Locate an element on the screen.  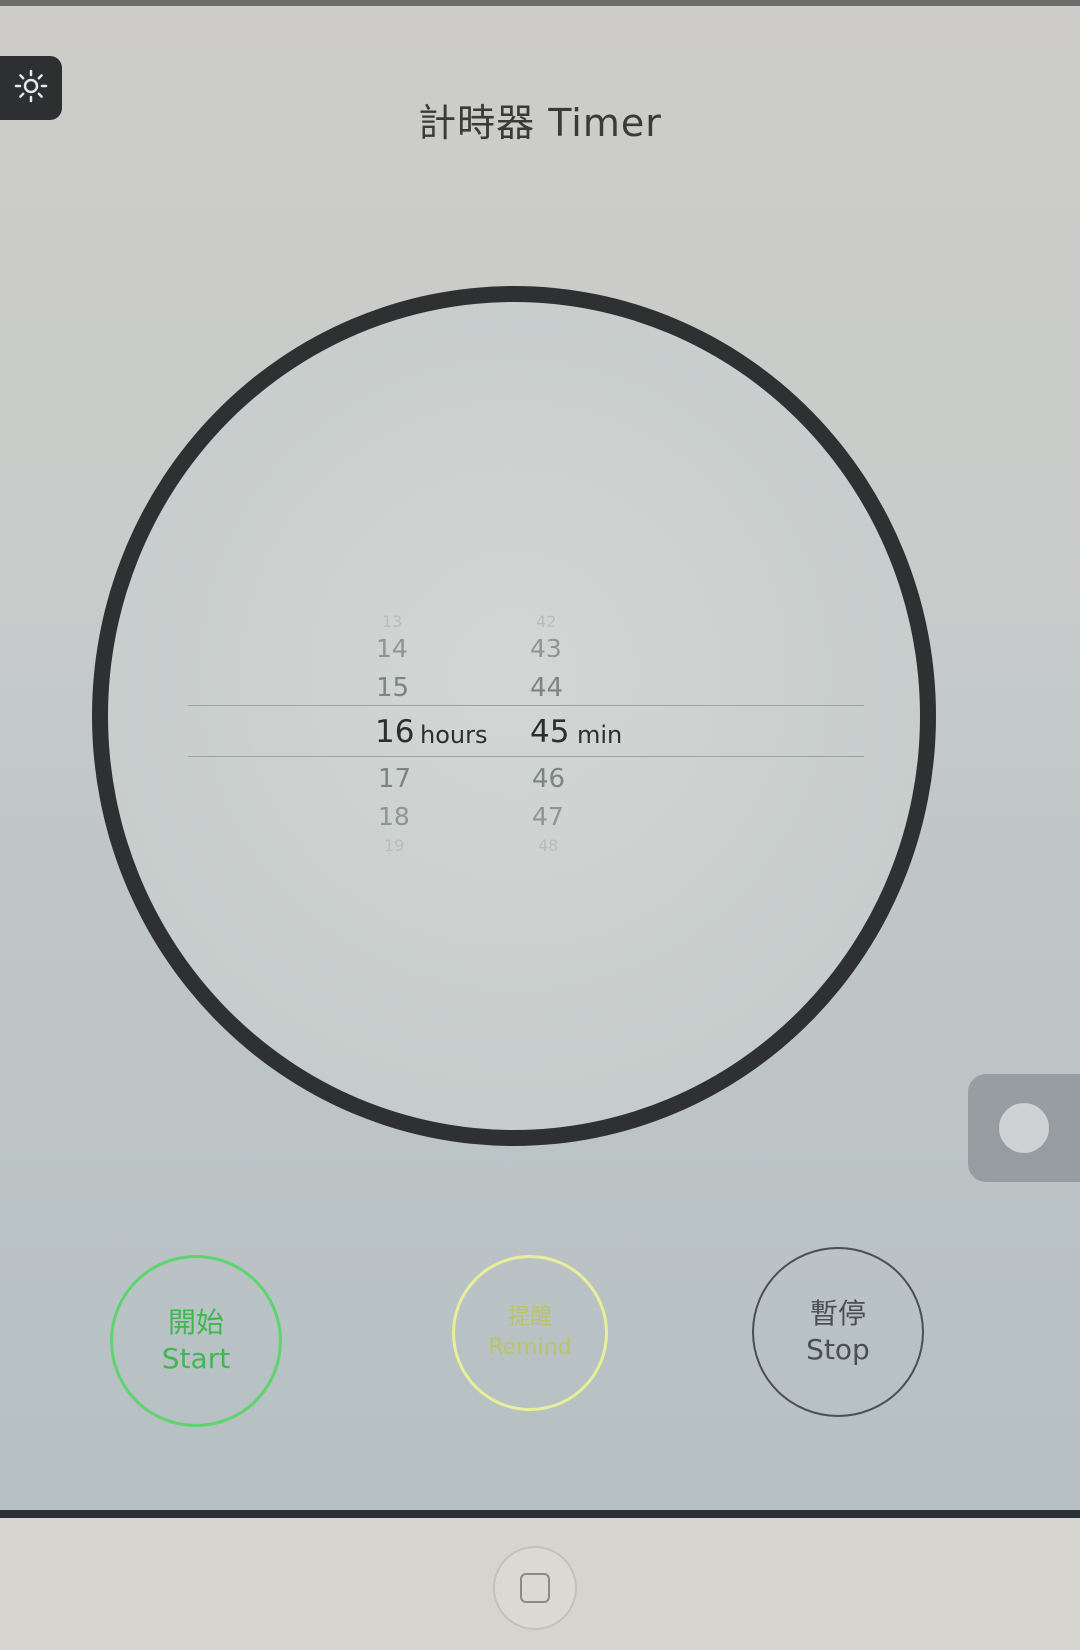
minutes-option: 43 is located at coordinates (546, 648).